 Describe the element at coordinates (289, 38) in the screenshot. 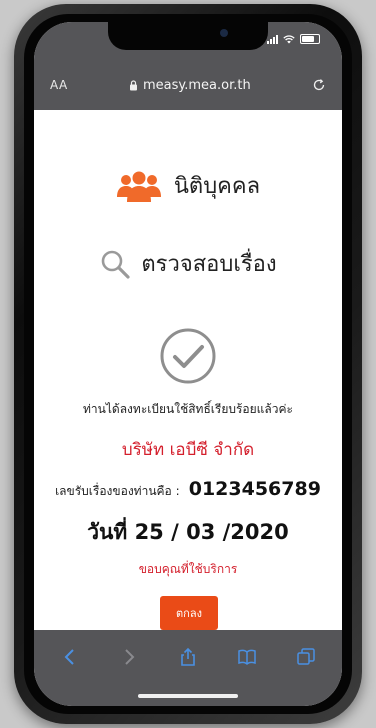

I see `wifi-icon` at that location.